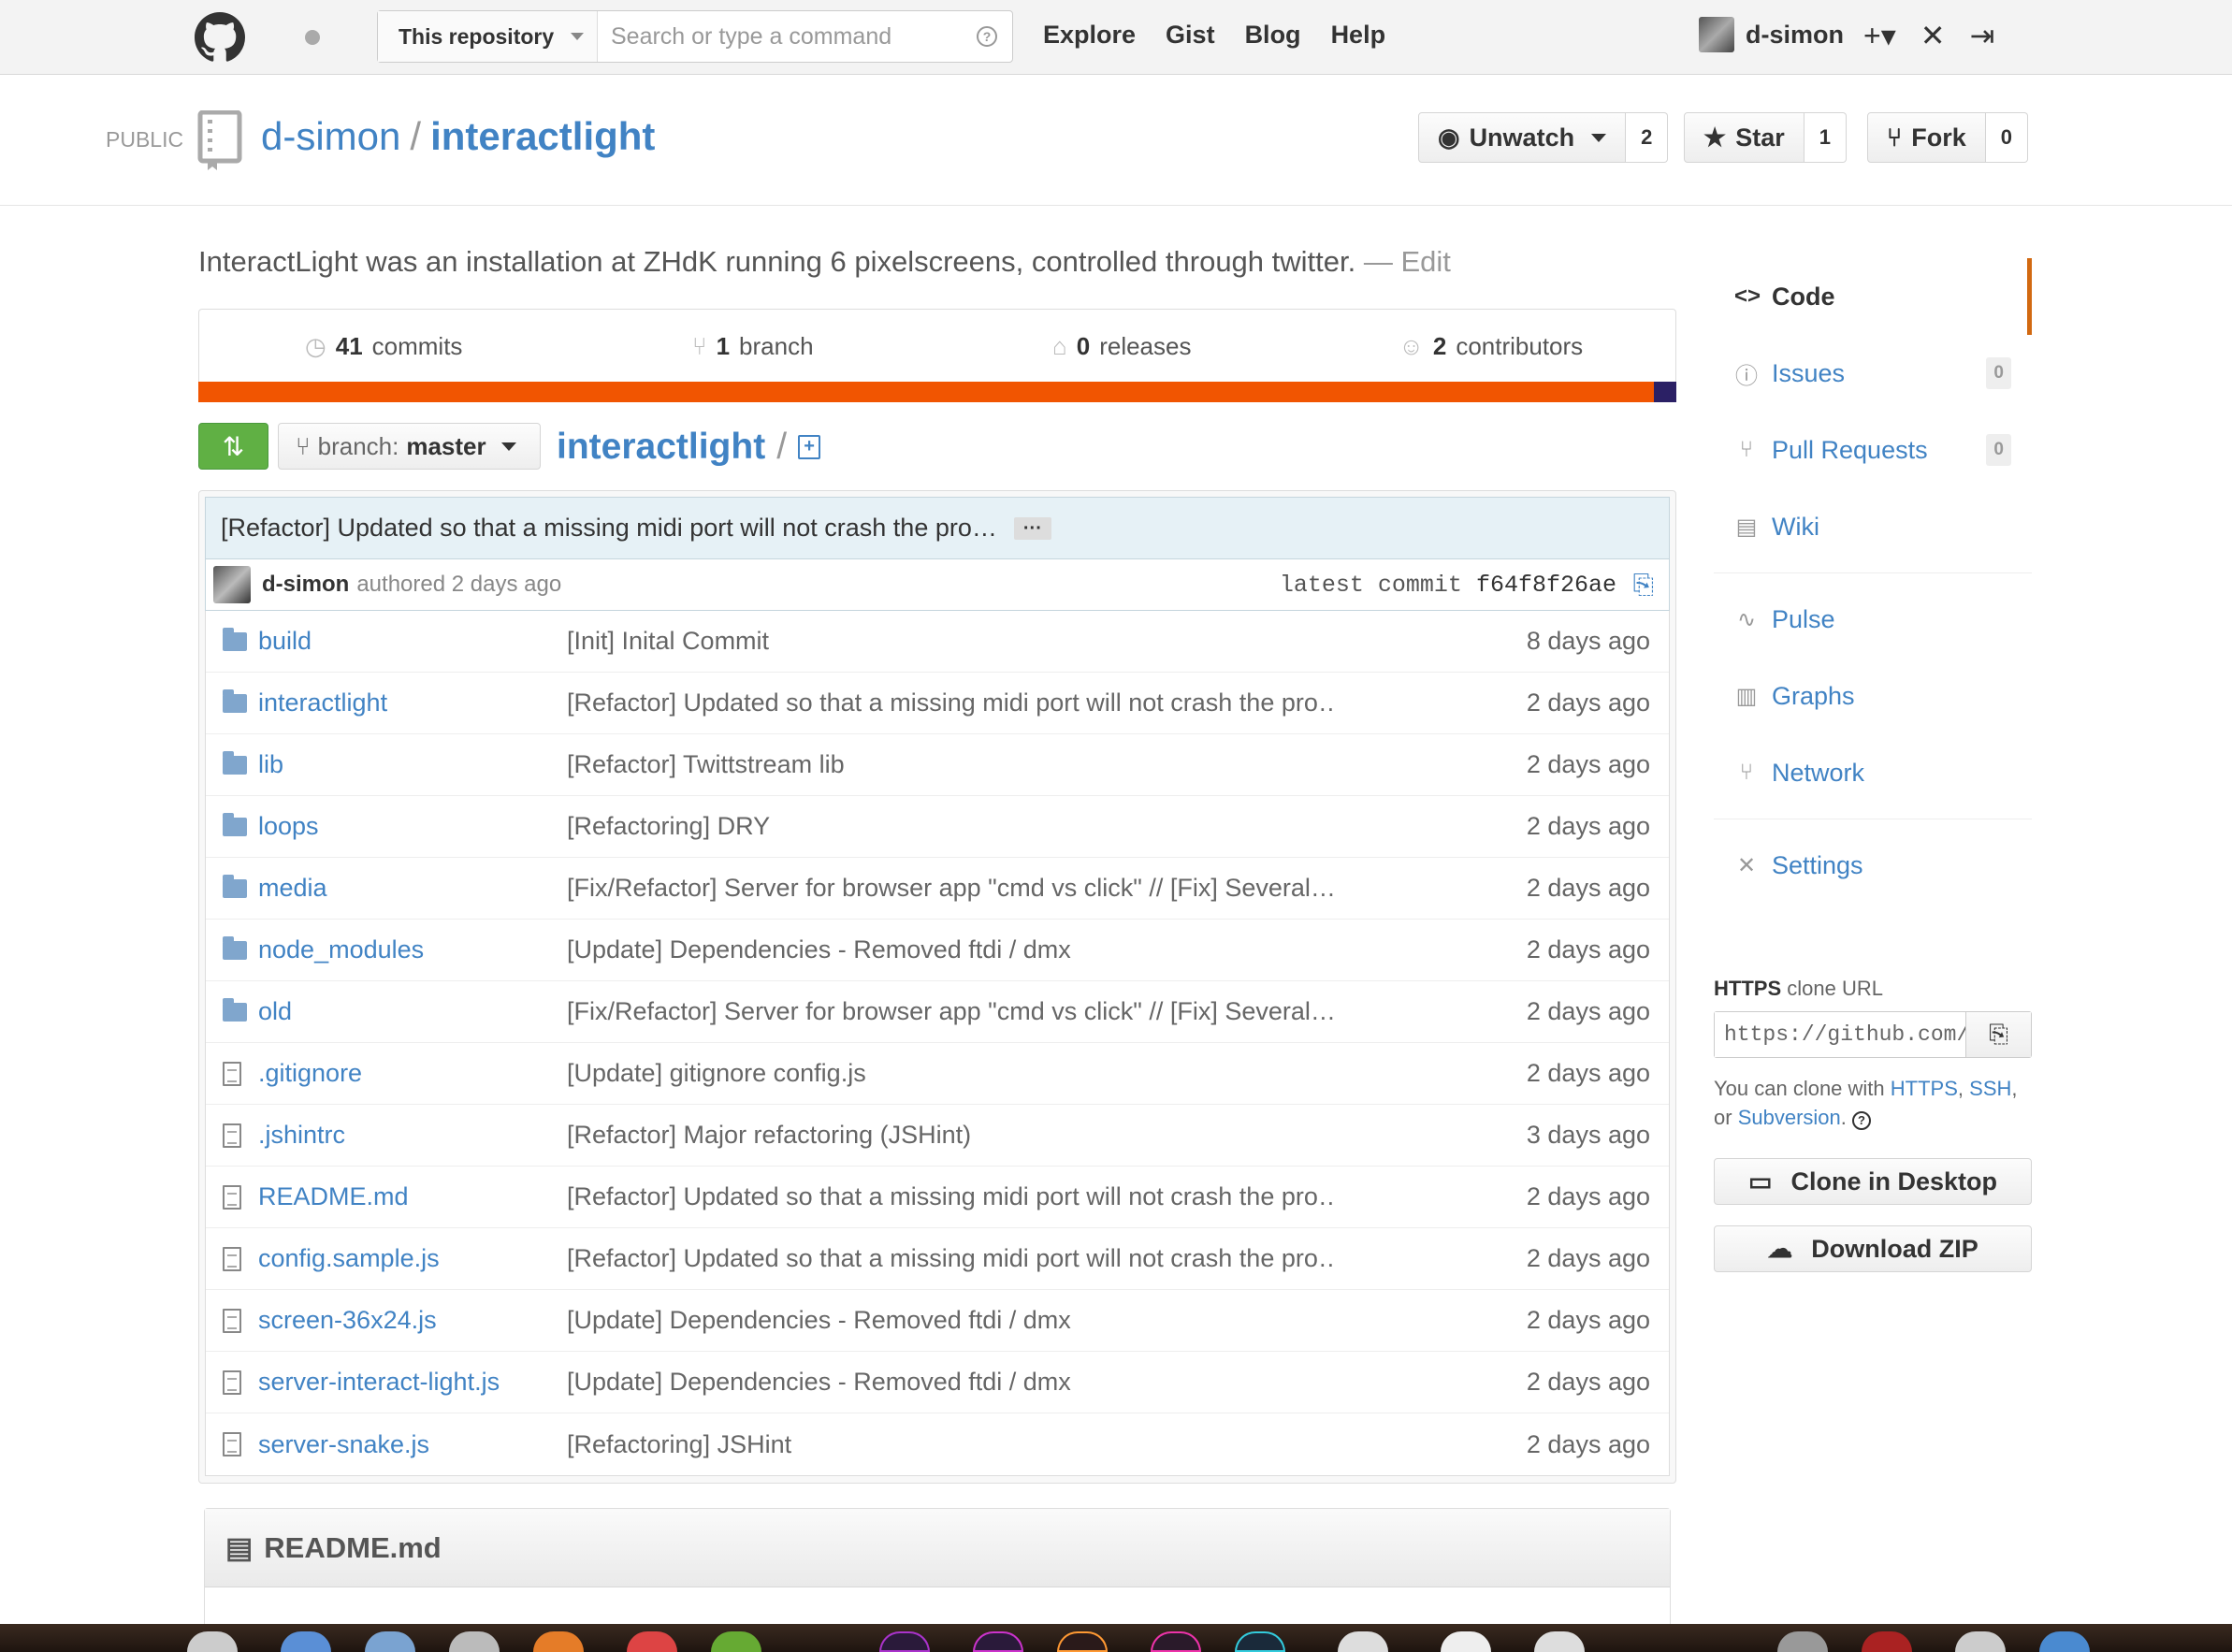 This screenshot has height=1652, width=2232. Describe the element at coordinates (950, 641) in the screenshot. I see `file-commit-message-link: [Init] Inital Commit` at that location.